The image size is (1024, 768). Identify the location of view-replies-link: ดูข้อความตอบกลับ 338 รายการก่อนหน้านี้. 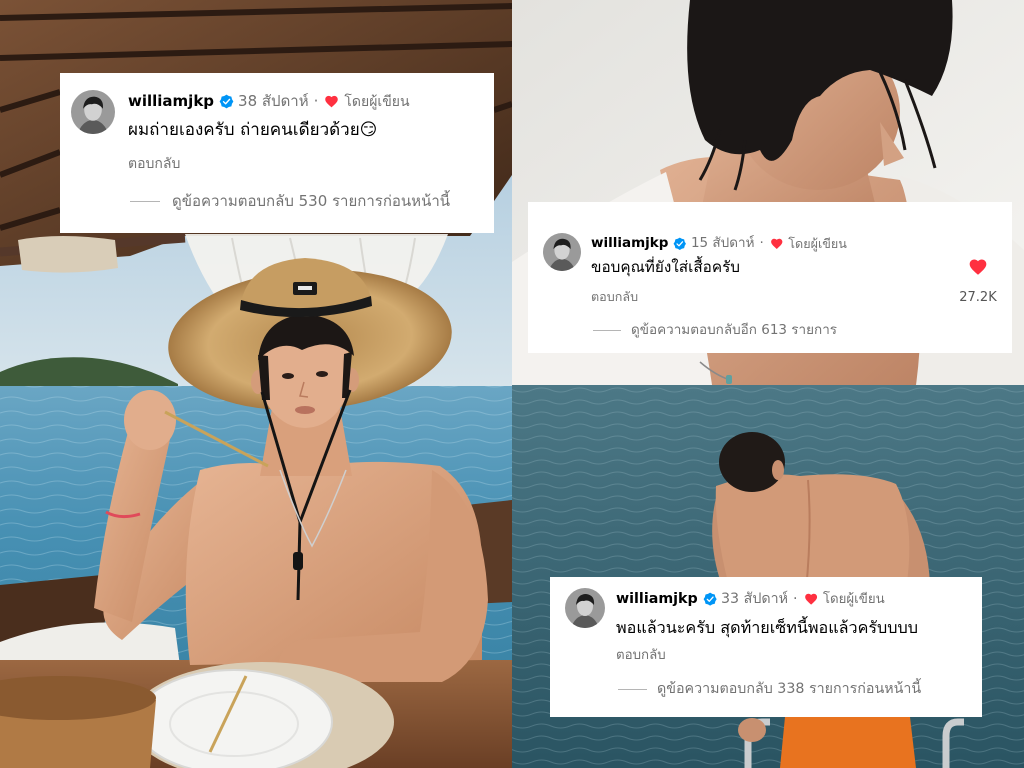
(769, 689).